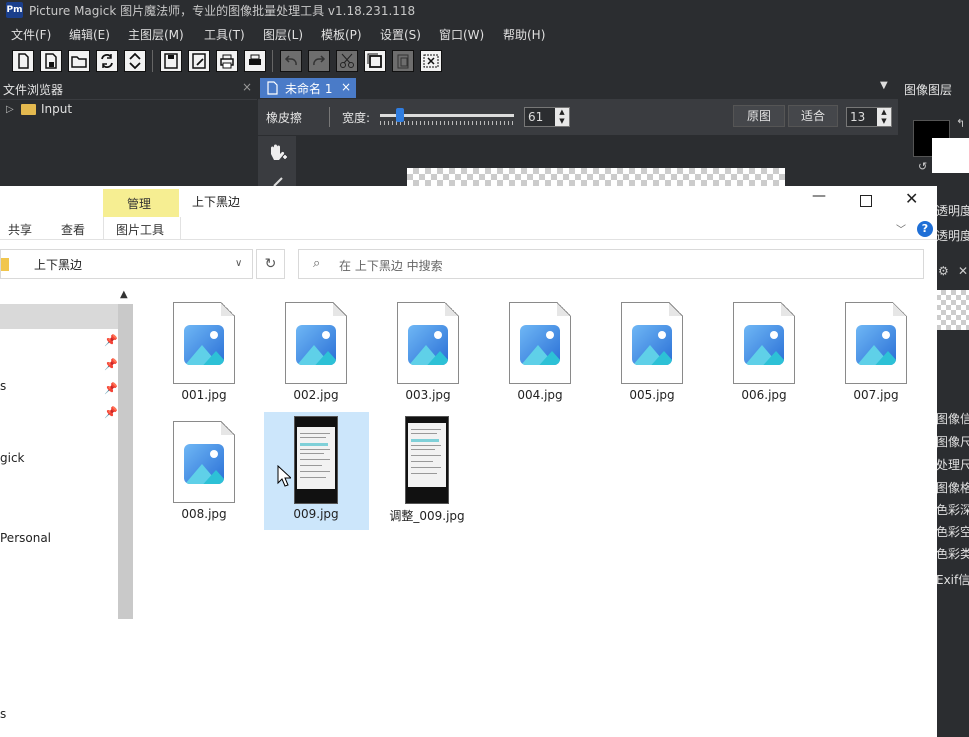 The image size is (969, 737). Describe the element at coordinates (884, 85) in the screenshot. I see `chevron-down-icon: ▼` at that location.